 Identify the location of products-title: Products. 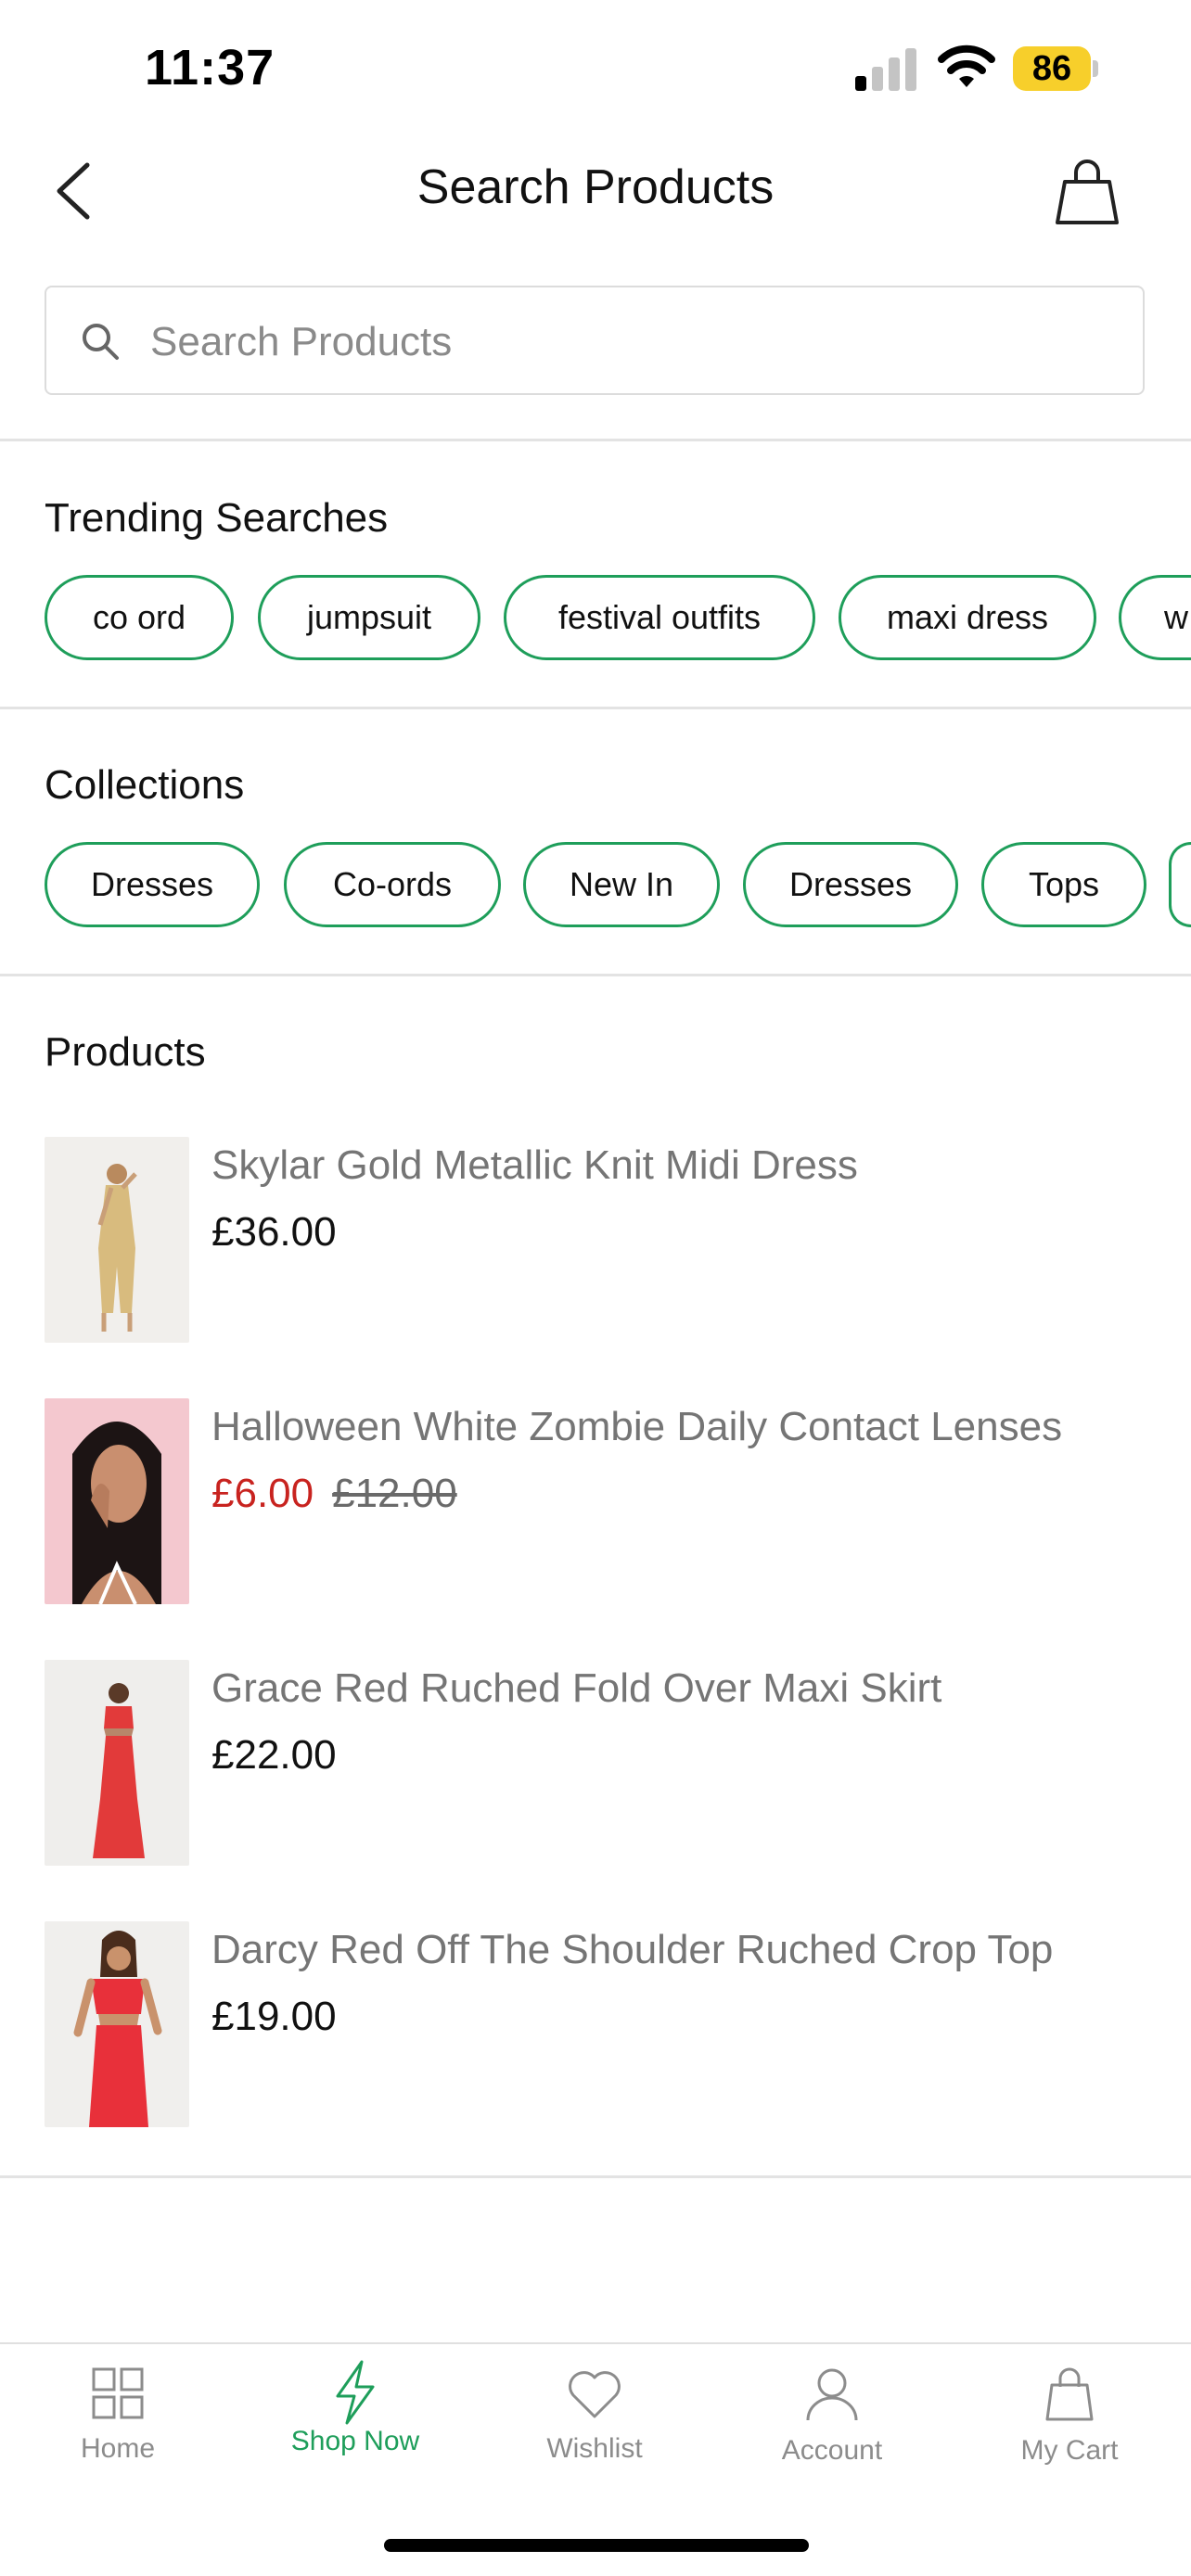
(126, 1052).